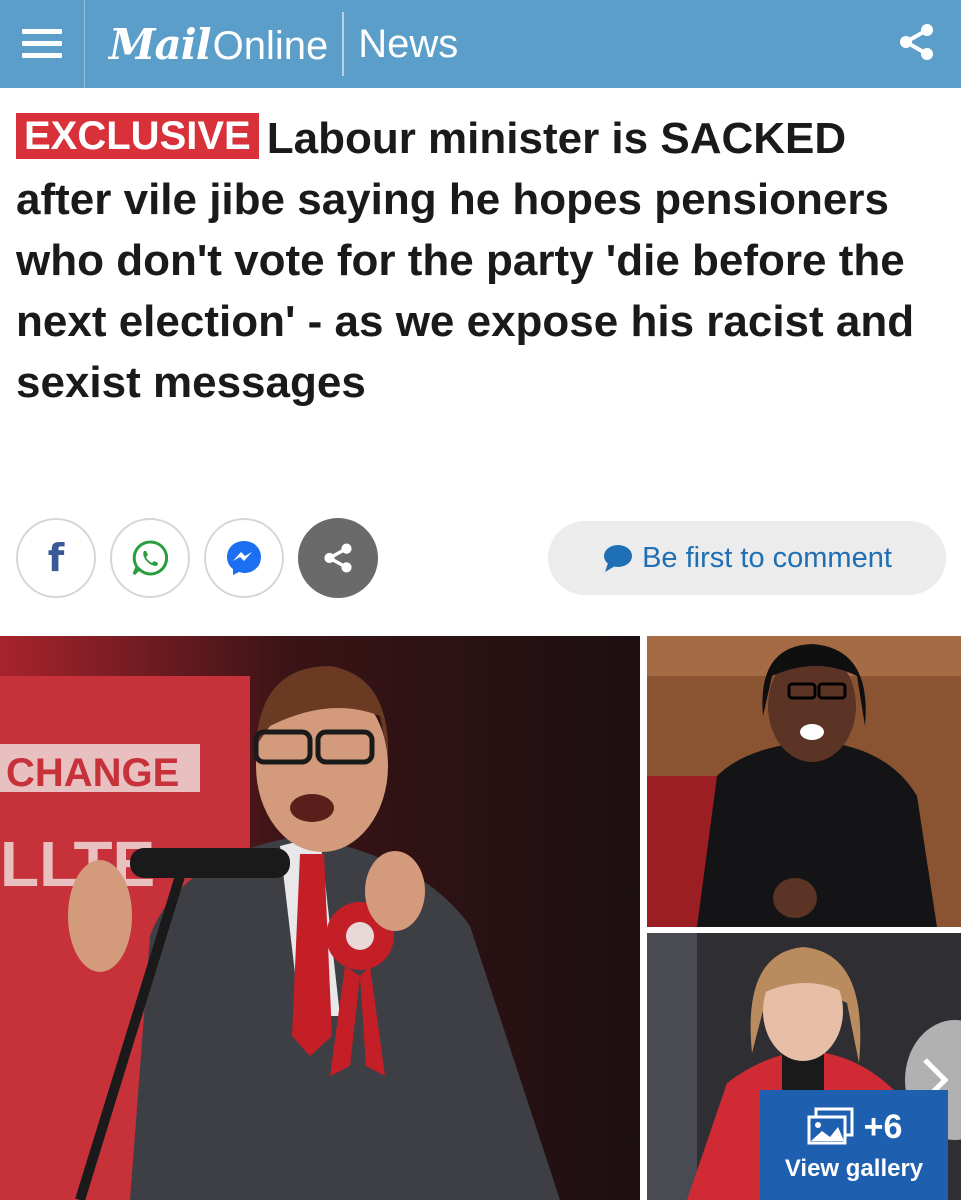  What do you see at coordinates (883, 1126) in the screenshot?
I see `gallery-count: +6` at bounding box center [883, 1126].